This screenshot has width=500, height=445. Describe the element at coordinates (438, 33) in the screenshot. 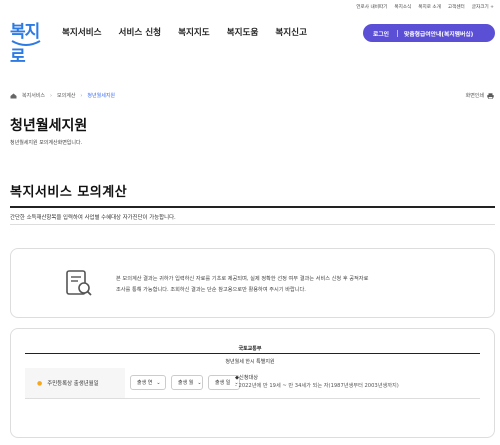

I see `custom-benefit-button: 맞춤형급여안내(복지멤버십)` at that location.